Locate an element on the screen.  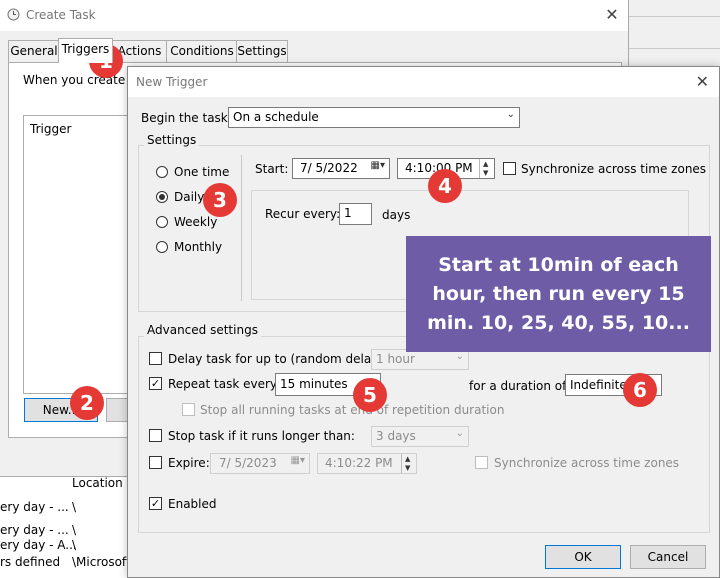
duration-label: for a duration of: is located at coordinates (519, 386).